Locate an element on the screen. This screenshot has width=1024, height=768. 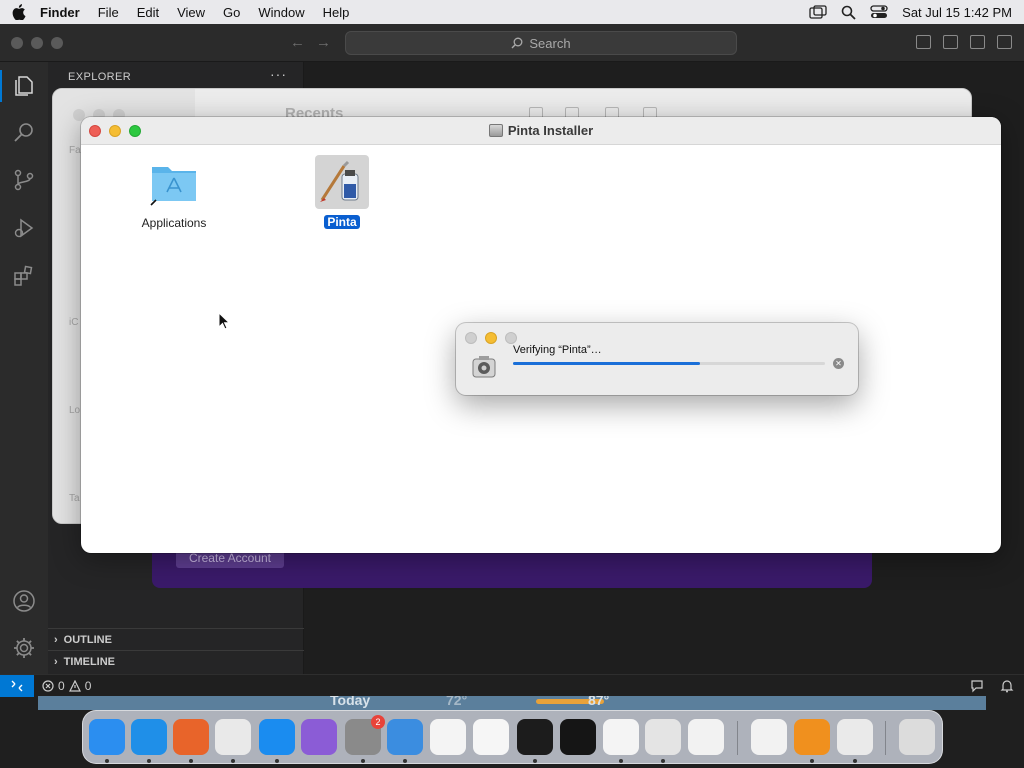
pinta-app-item: Pinta is located at coordinates (342, 192).